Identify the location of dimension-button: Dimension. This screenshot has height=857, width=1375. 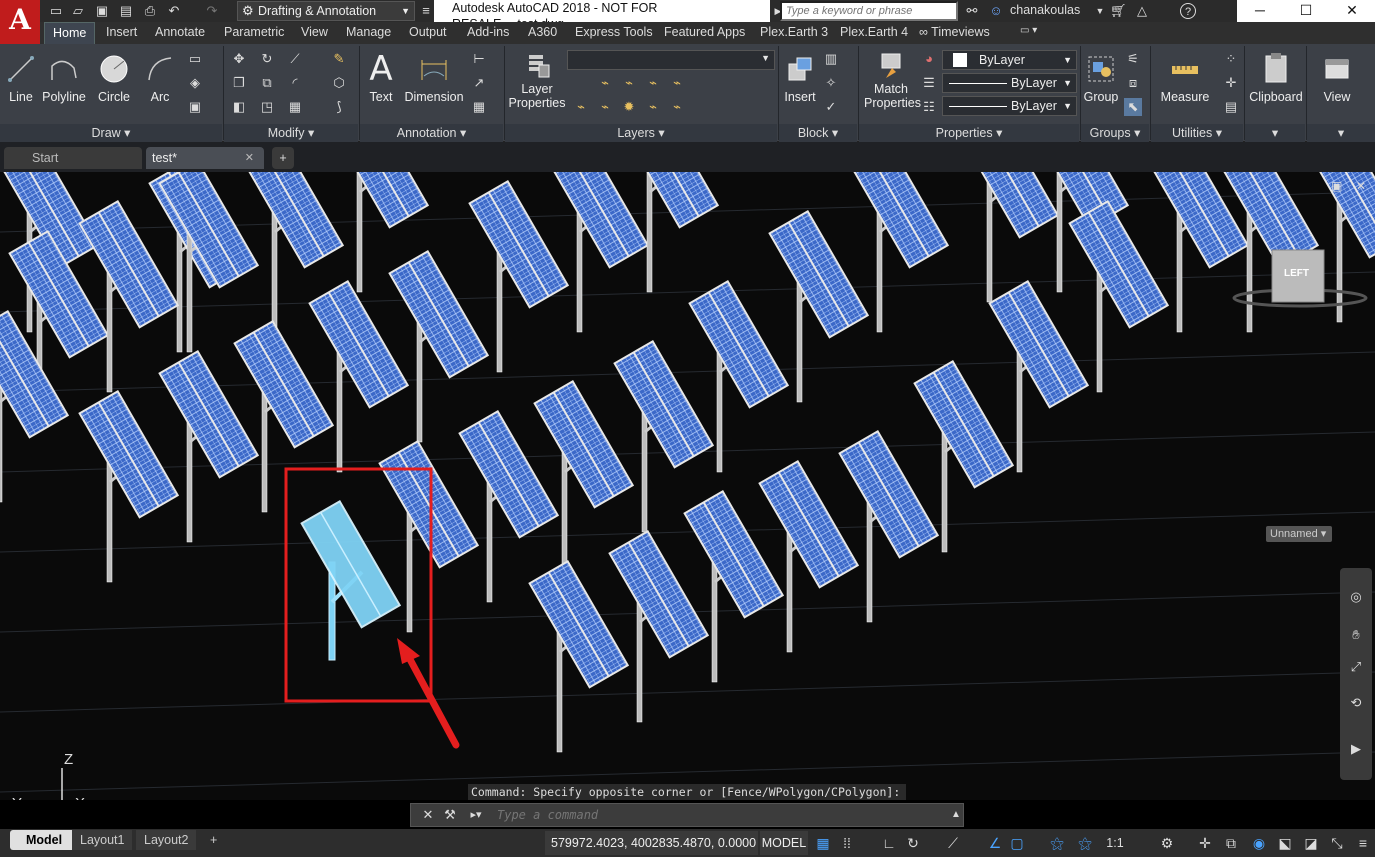
(434, 76).